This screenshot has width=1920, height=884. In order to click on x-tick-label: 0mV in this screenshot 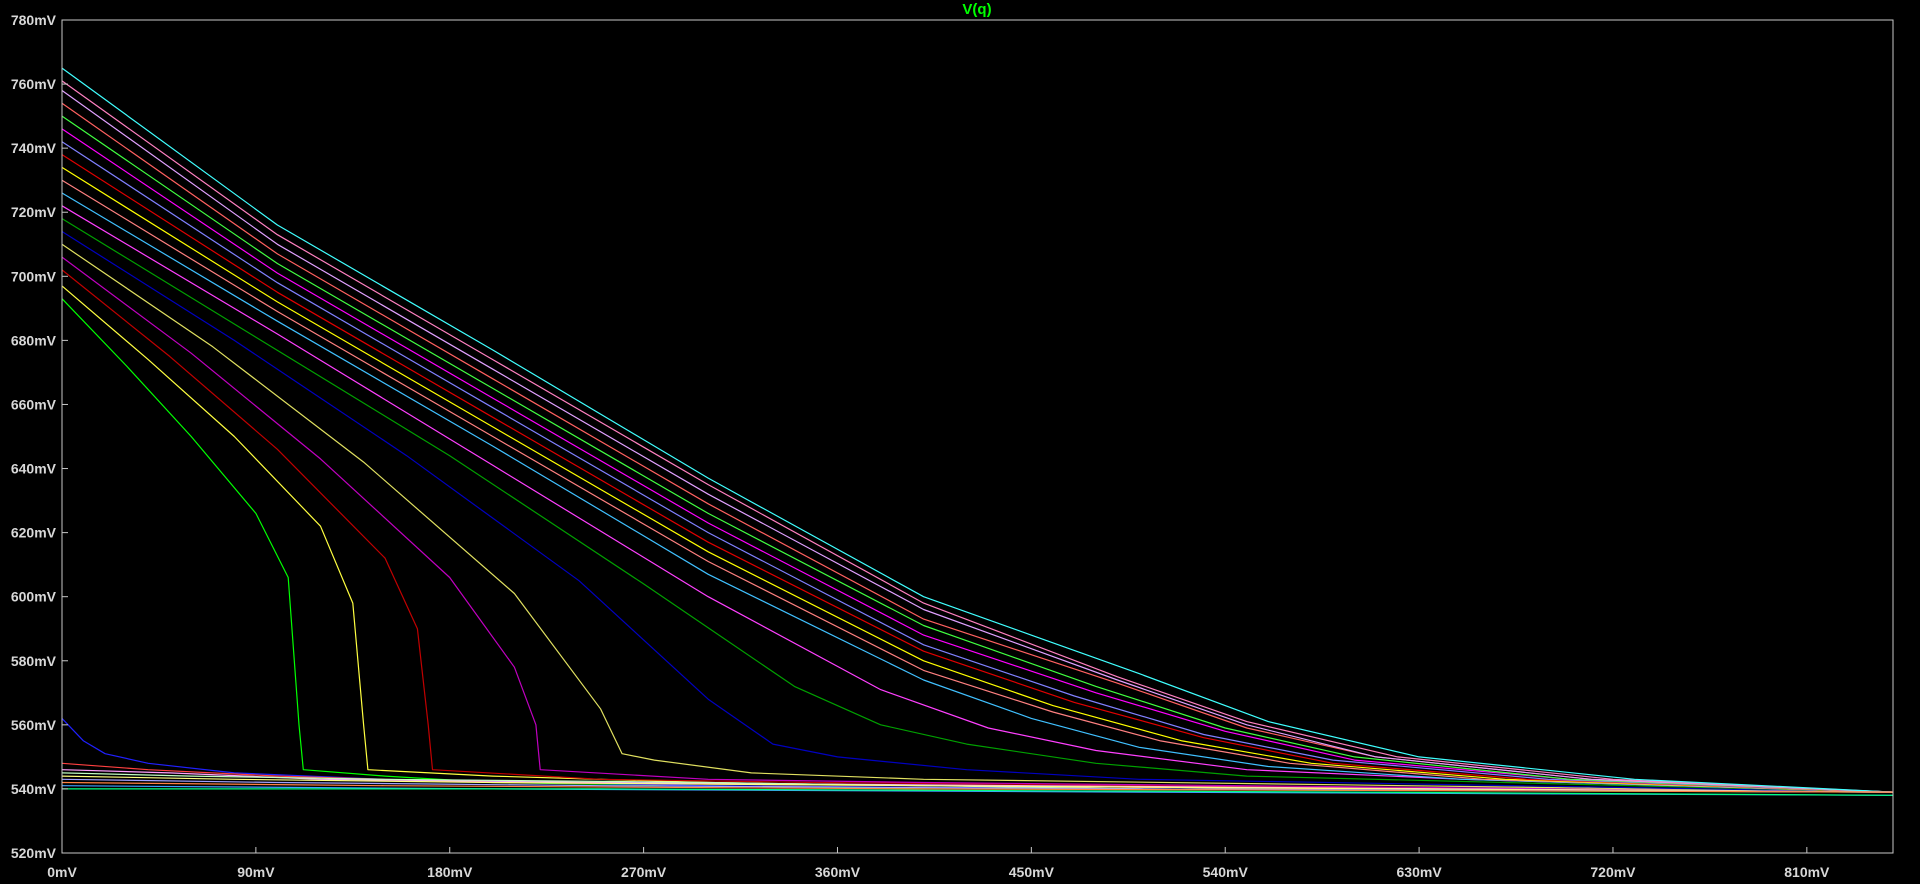, I will do `click(62, 872)`.